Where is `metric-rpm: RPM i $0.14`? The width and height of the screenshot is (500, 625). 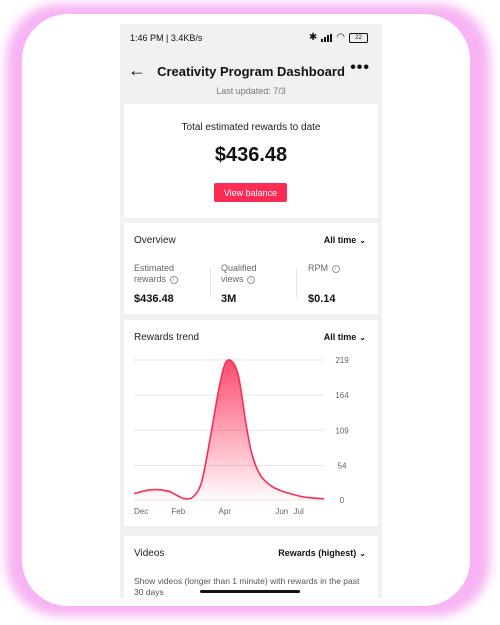 metric-rpm: RPM i $0.14 is located at coordinates (345, 284).